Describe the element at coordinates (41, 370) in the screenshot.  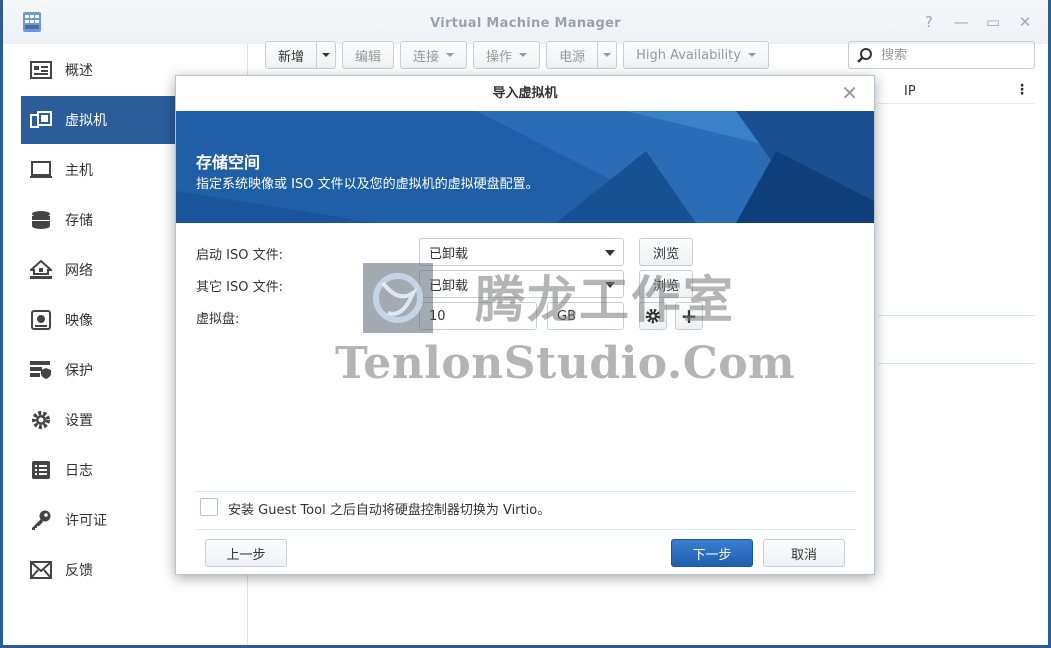
I see `protection-icon` at that location.